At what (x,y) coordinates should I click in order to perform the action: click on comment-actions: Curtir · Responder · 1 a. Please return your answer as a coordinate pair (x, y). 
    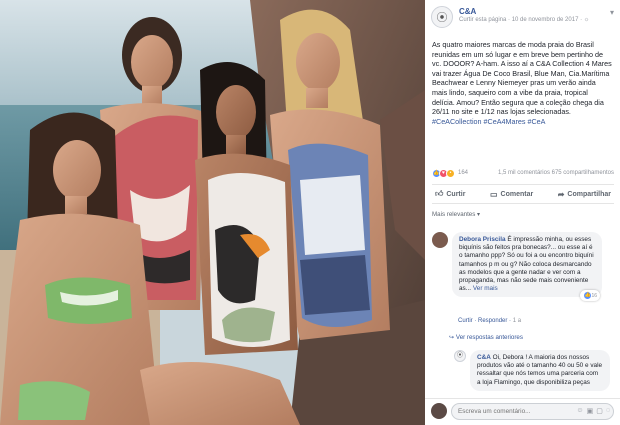
    Looking at the image, I should click on (490, 321).